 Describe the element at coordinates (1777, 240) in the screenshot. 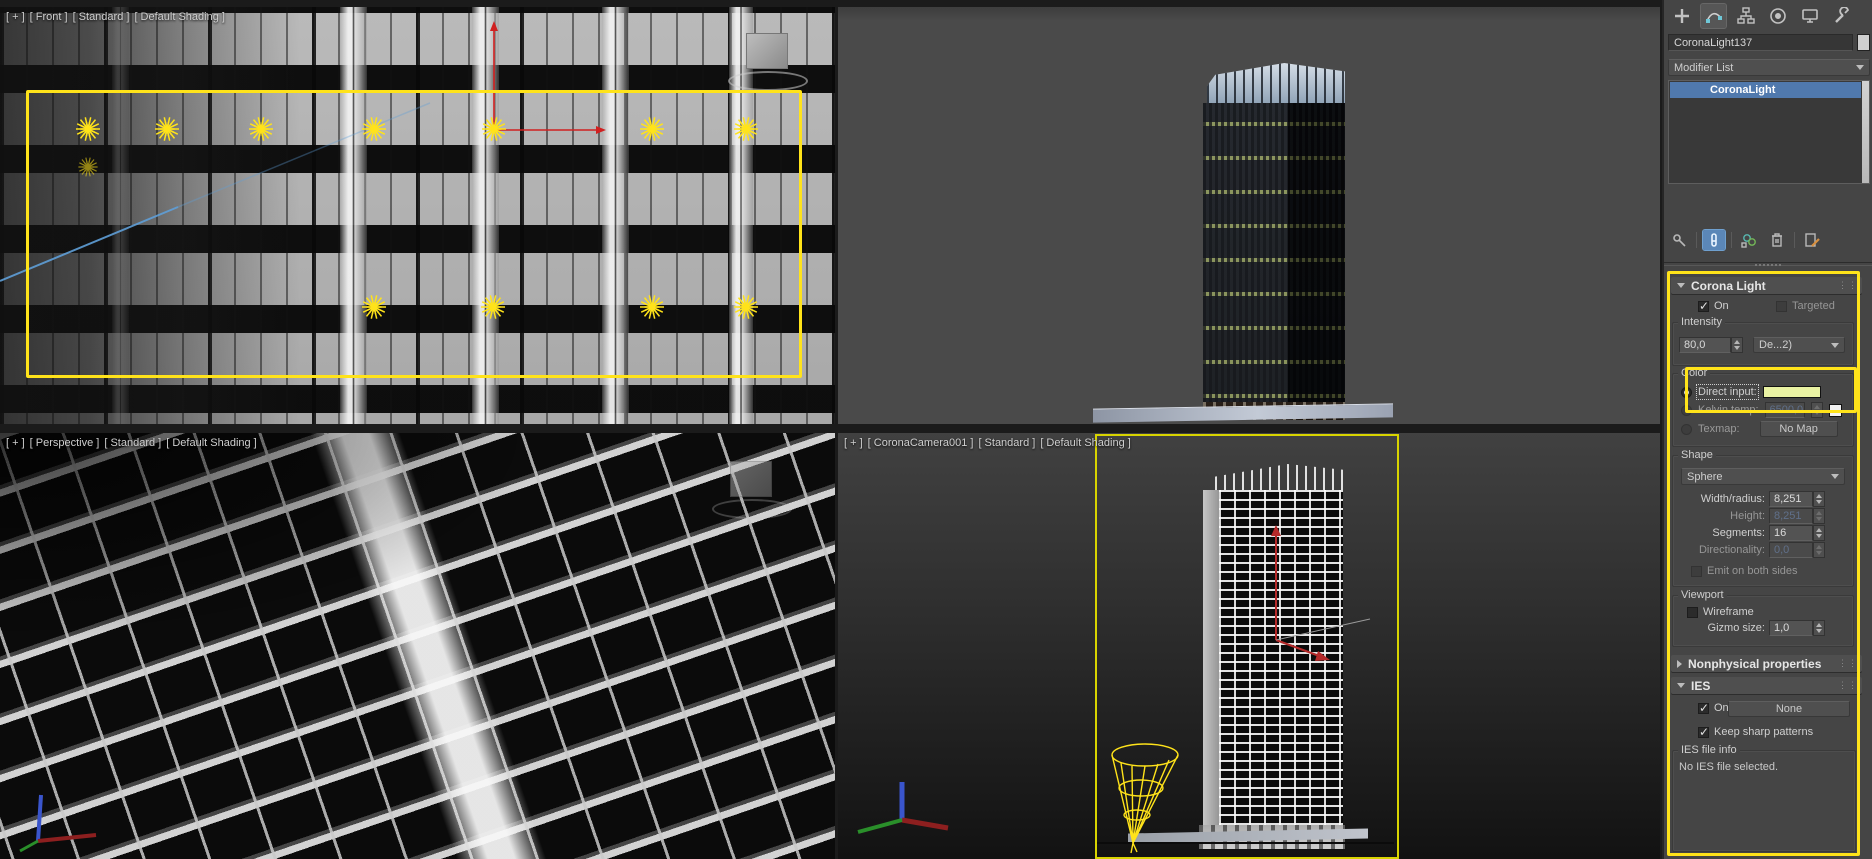

I see `remove-modifier-icon` at that location.